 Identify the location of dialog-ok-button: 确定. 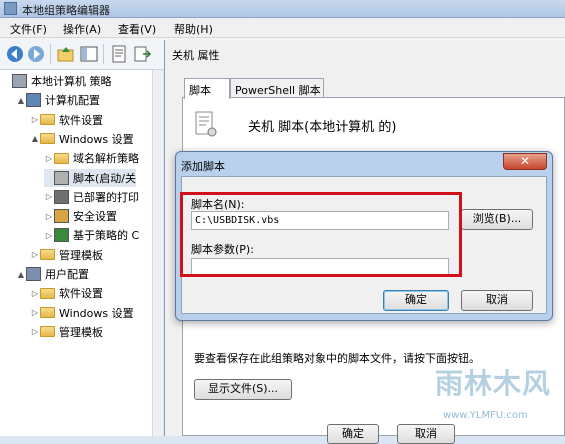
(416, 300).